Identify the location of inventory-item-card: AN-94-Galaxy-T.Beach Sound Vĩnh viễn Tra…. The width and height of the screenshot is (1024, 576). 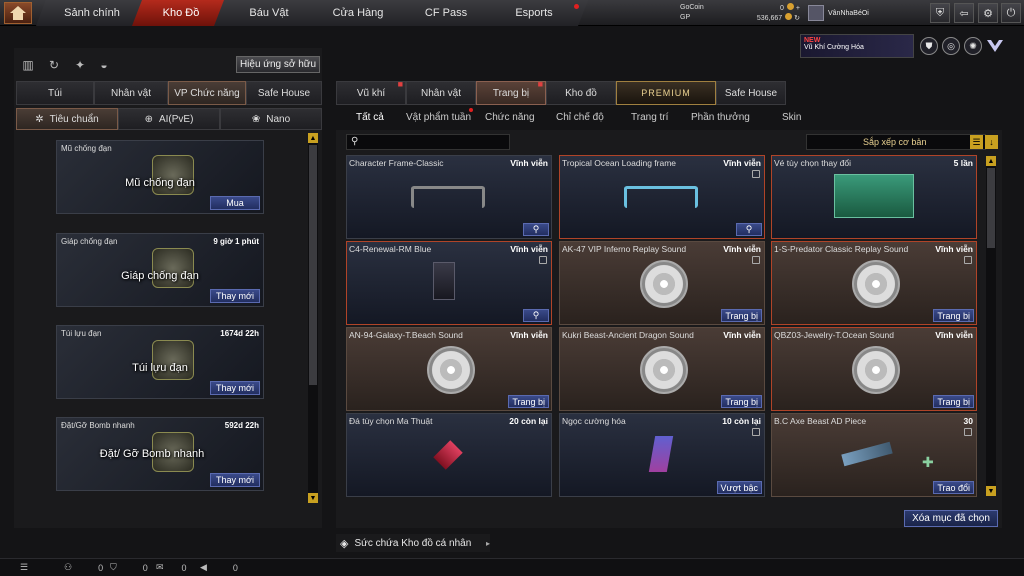
(449, 369).